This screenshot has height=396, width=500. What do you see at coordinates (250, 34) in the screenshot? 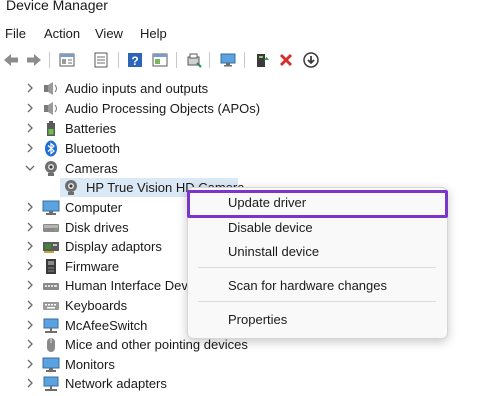
I see `menu-bar: File Action View Help` at bounding box center [250, 34].